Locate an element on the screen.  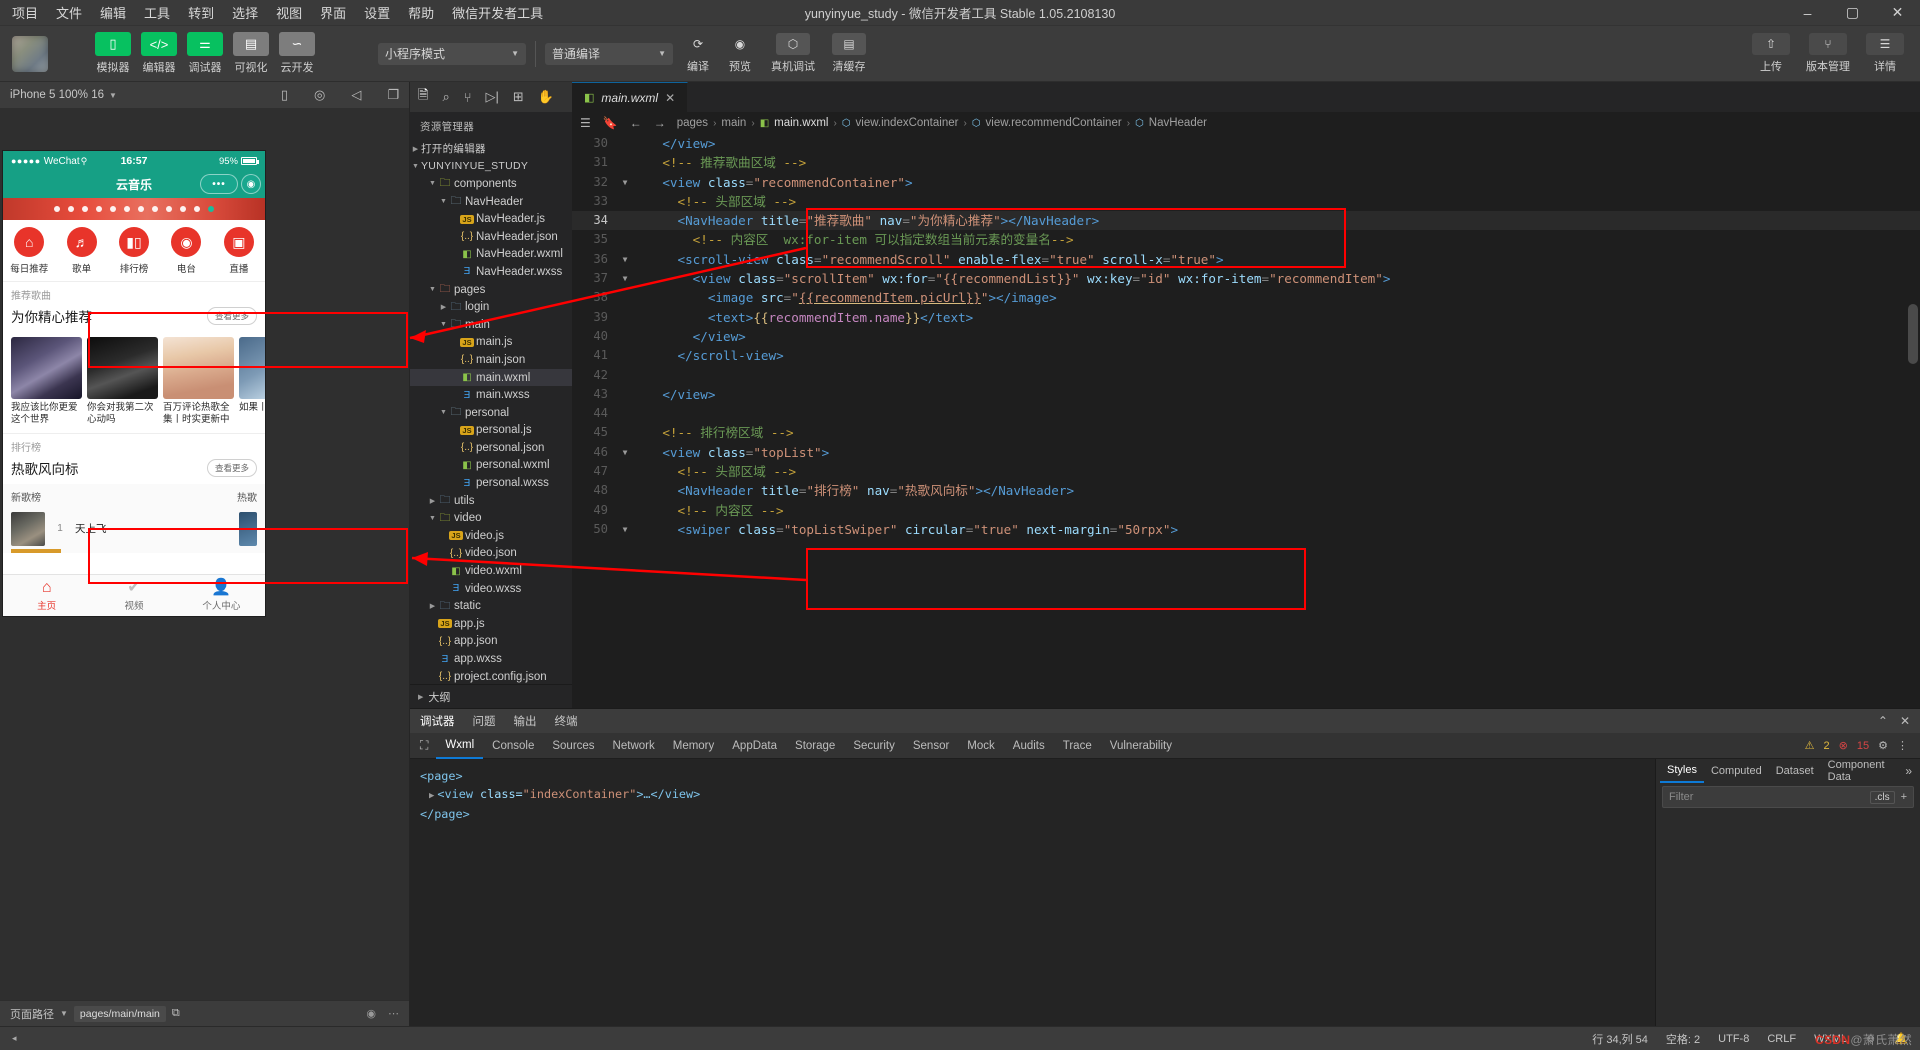
search-icon: ⌕ is located at coordinates (445, 97).